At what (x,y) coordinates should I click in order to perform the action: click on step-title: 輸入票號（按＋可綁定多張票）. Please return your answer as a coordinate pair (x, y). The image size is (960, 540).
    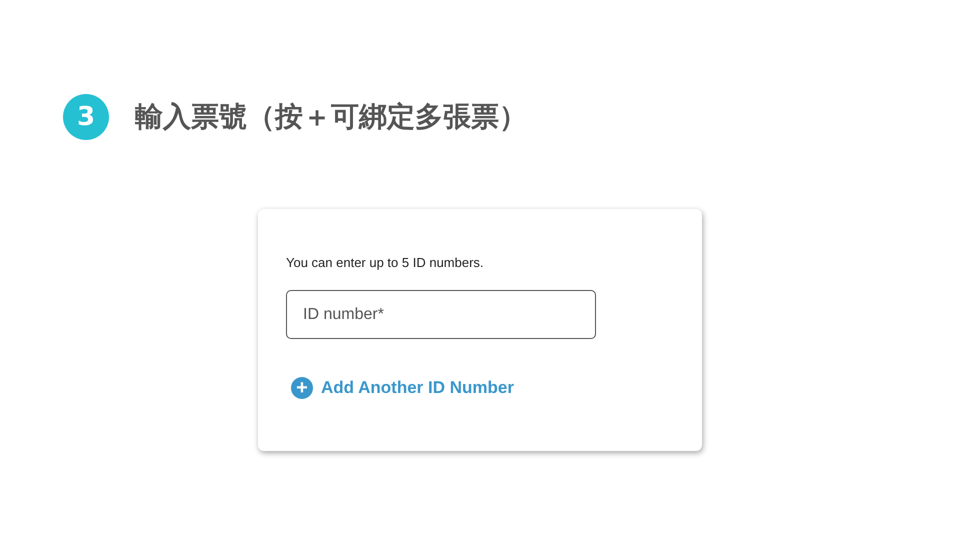
    Looking at the image, I should click on (331, 117).